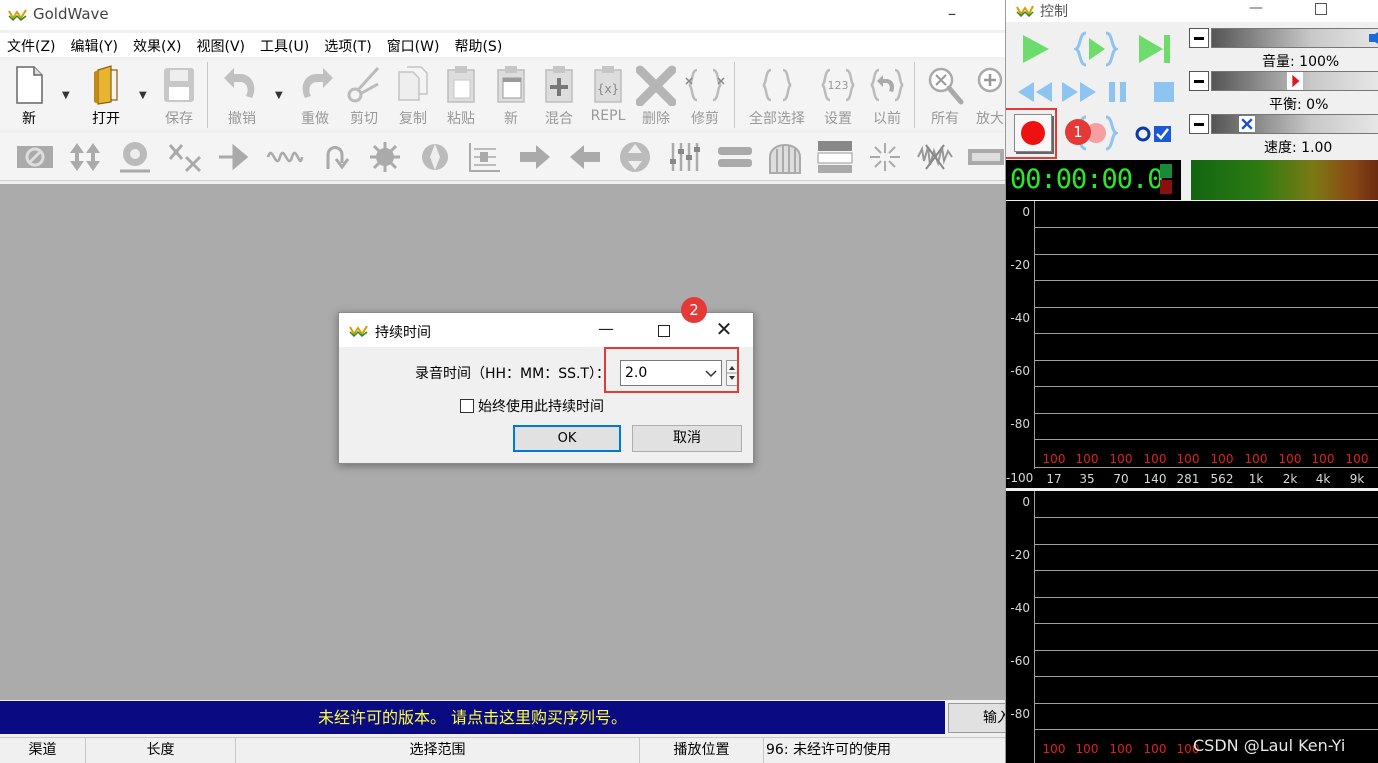 The height and width of the screenshot is (763, 1378). Describe the element at coordinates (335, 157) in the screenshot. I see `loop-icon` at that location.